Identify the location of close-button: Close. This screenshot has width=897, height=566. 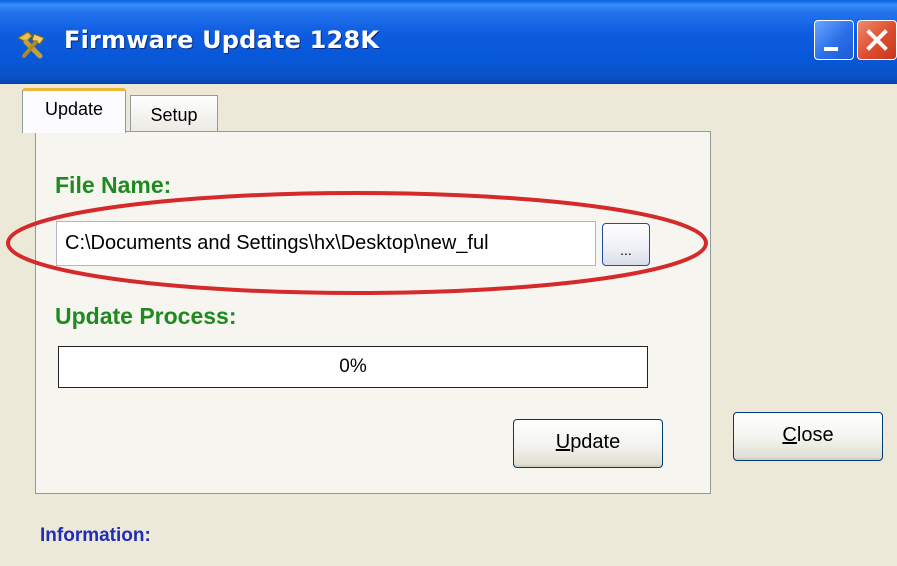
(808, 436).